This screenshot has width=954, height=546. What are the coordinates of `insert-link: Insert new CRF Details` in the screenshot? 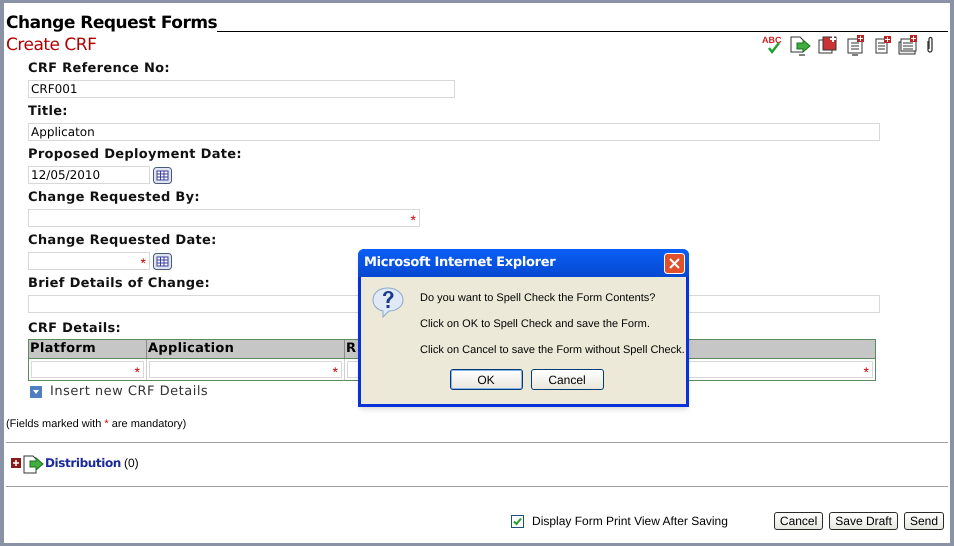 It's located at (129, 392).